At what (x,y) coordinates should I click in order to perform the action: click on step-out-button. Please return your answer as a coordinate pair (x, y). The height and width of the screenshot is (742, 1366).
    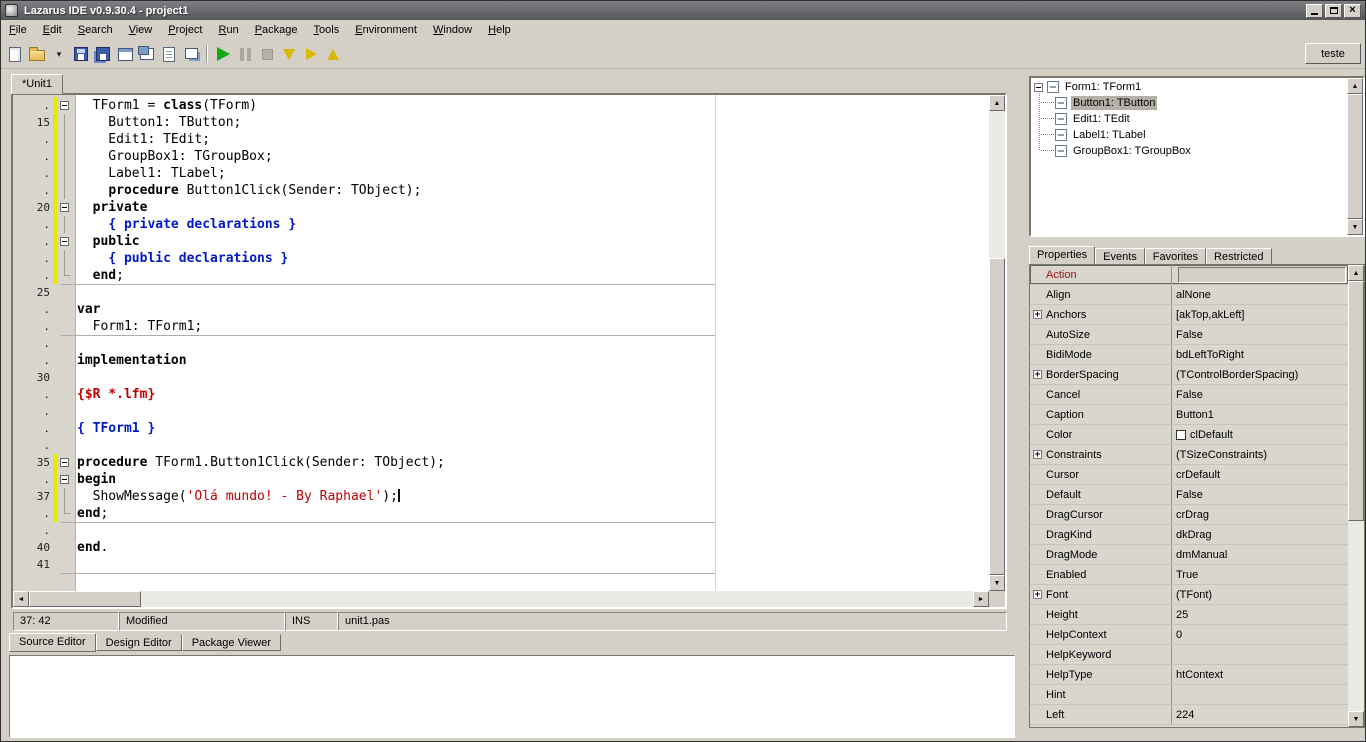
    Looking at the image, I should click on (333, 54).